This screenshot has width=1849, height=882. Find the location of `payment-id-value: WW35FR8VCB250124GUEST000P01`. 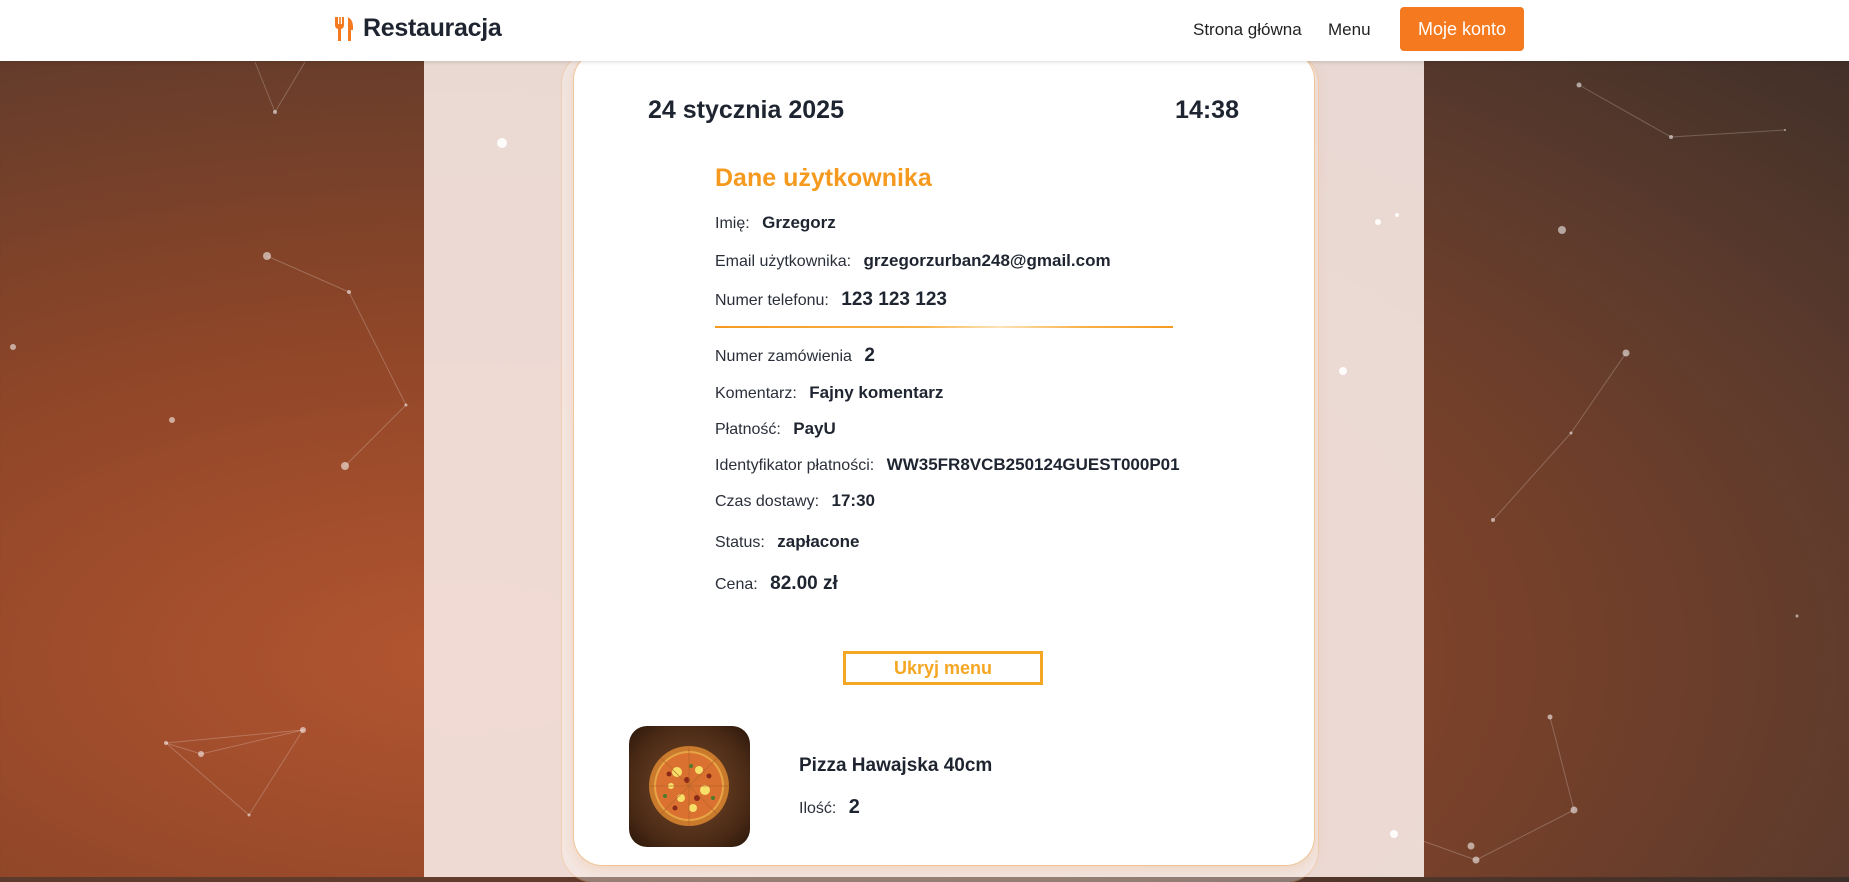

payment-id-value: WW35FR8VCB250124GUEST000P01 is located at coordinates (1033, 464).